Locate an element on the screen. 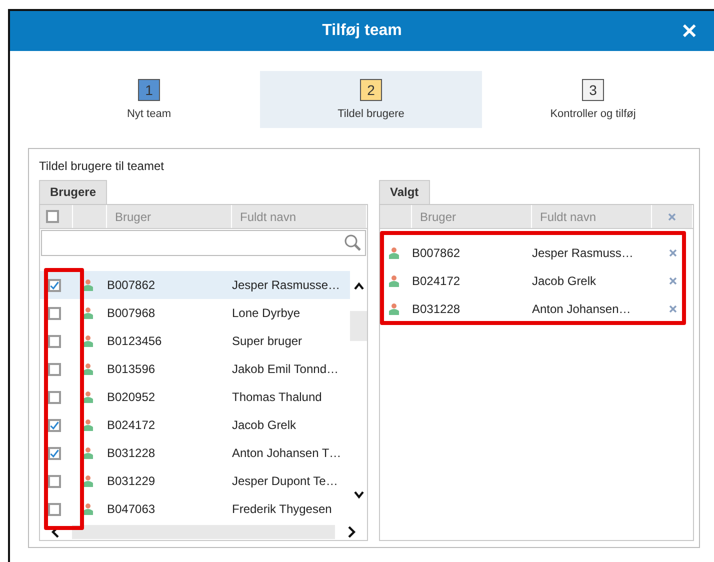 This screenshot has width=714, height=562. selected-tab: Valgt is located at coordinates (404, 192).